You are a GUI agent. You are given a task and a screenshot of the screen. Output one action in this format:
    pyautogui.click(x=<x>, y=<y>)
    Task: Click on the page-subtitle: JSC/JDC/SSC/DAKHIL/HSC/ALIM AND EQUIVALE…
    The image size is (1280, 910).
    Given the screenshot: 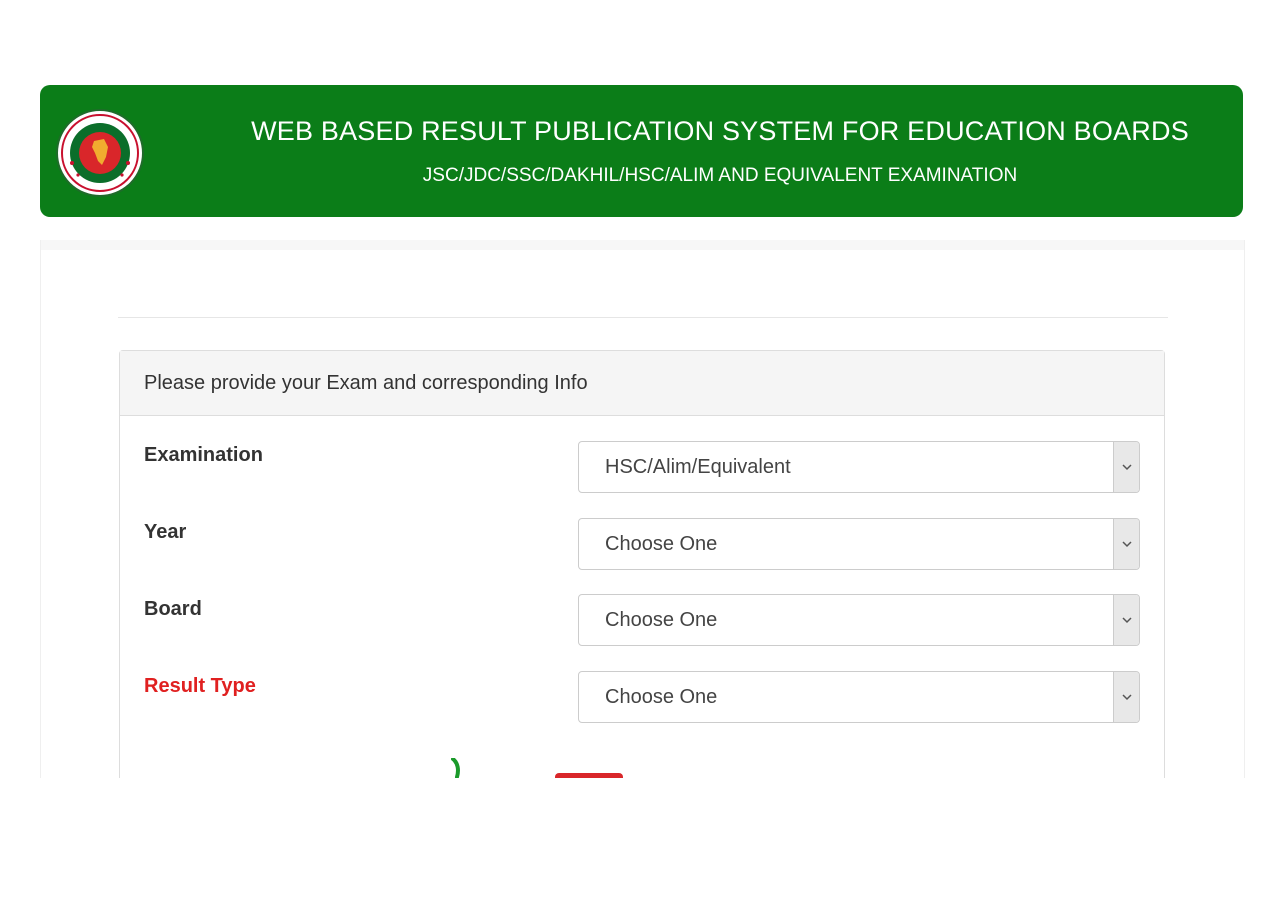 What is the action you would take?
    pyautogui.click(x=720, y=175)
    